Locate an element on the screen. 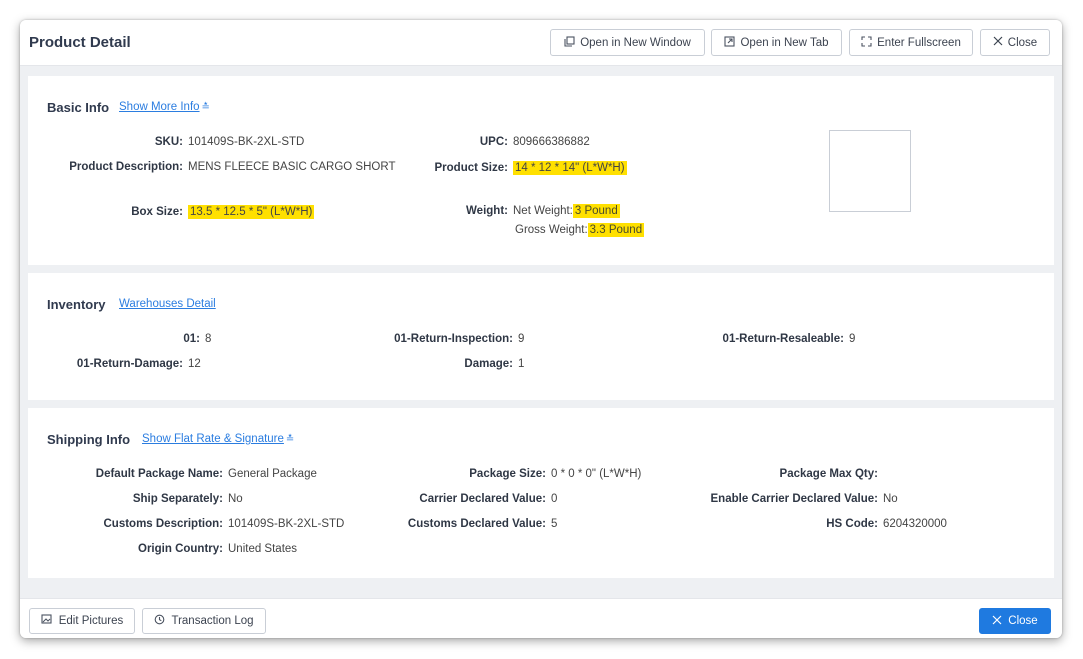 The image size is (1083, 659). package-max-qty-field: Package Max Qty: is located at coordinates (785, 474).